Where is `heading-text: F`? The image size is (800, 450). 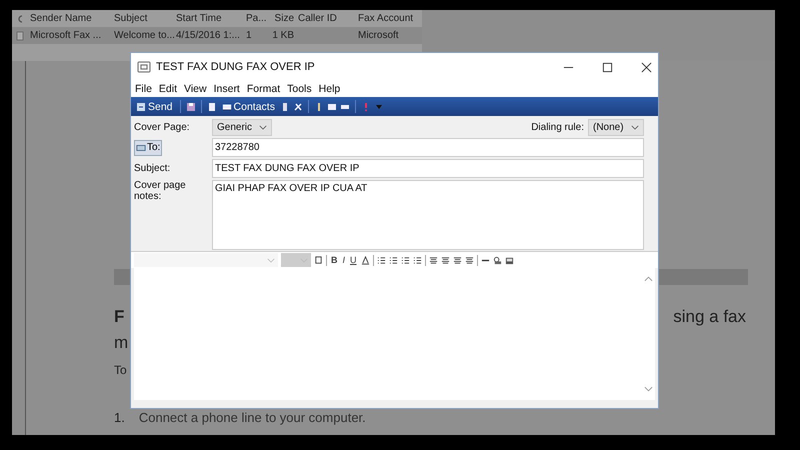
heading-text: F is located at coordinates (119, 317).